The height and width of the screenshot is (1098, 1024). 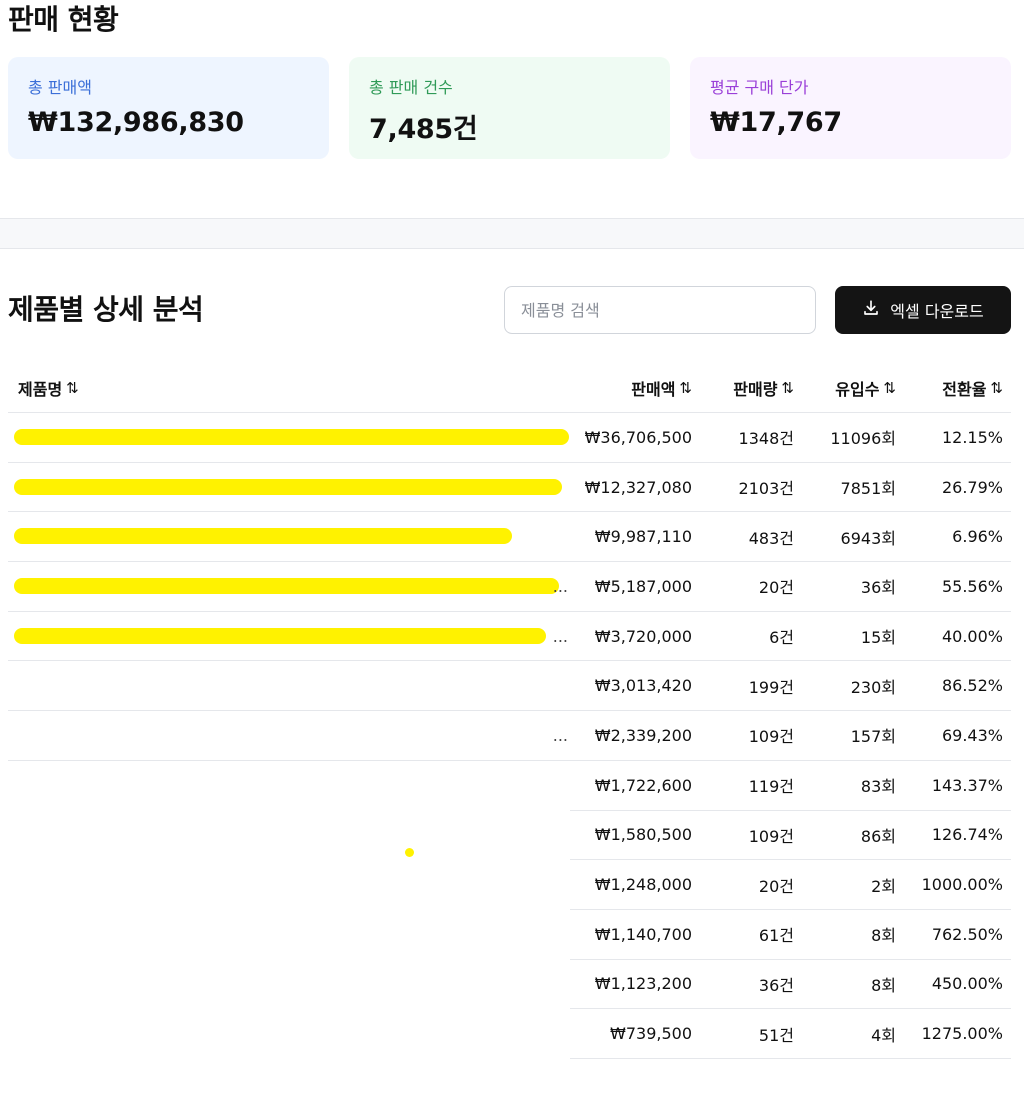 What do you see at coordinates (638, 487) in the screenshot?
I see `amount-cell: ₩12,327,080` at bounding box center [638, 487].